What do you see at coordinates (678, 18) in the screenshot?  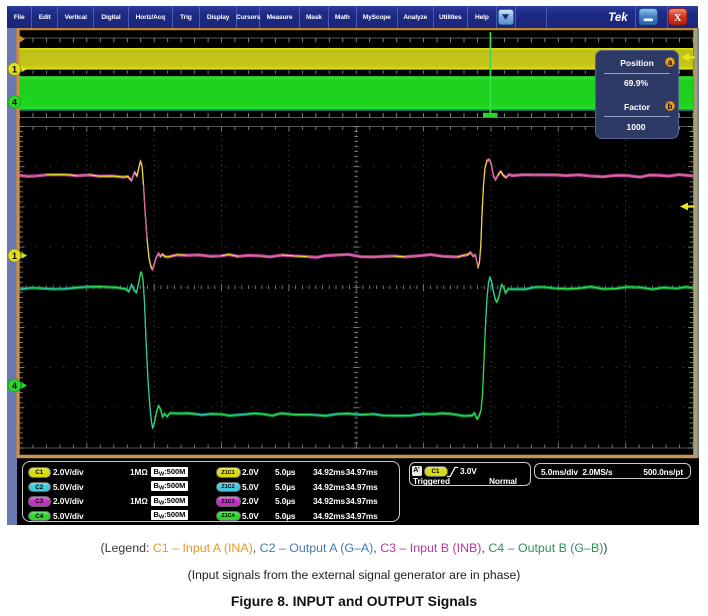 I see `svg-text: X` at bounding box center [678, 18].